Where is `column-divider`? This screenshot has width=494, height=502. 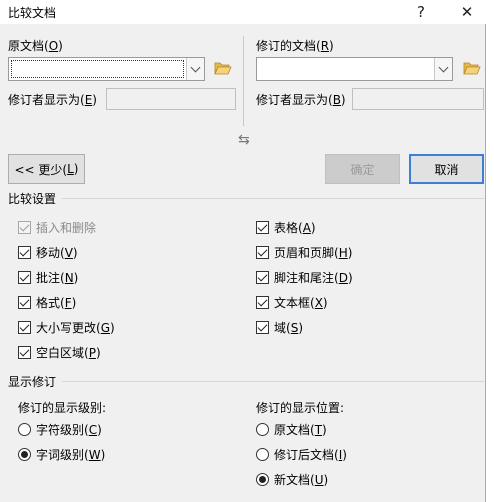
column-divider is located at coordinates (243, 81).